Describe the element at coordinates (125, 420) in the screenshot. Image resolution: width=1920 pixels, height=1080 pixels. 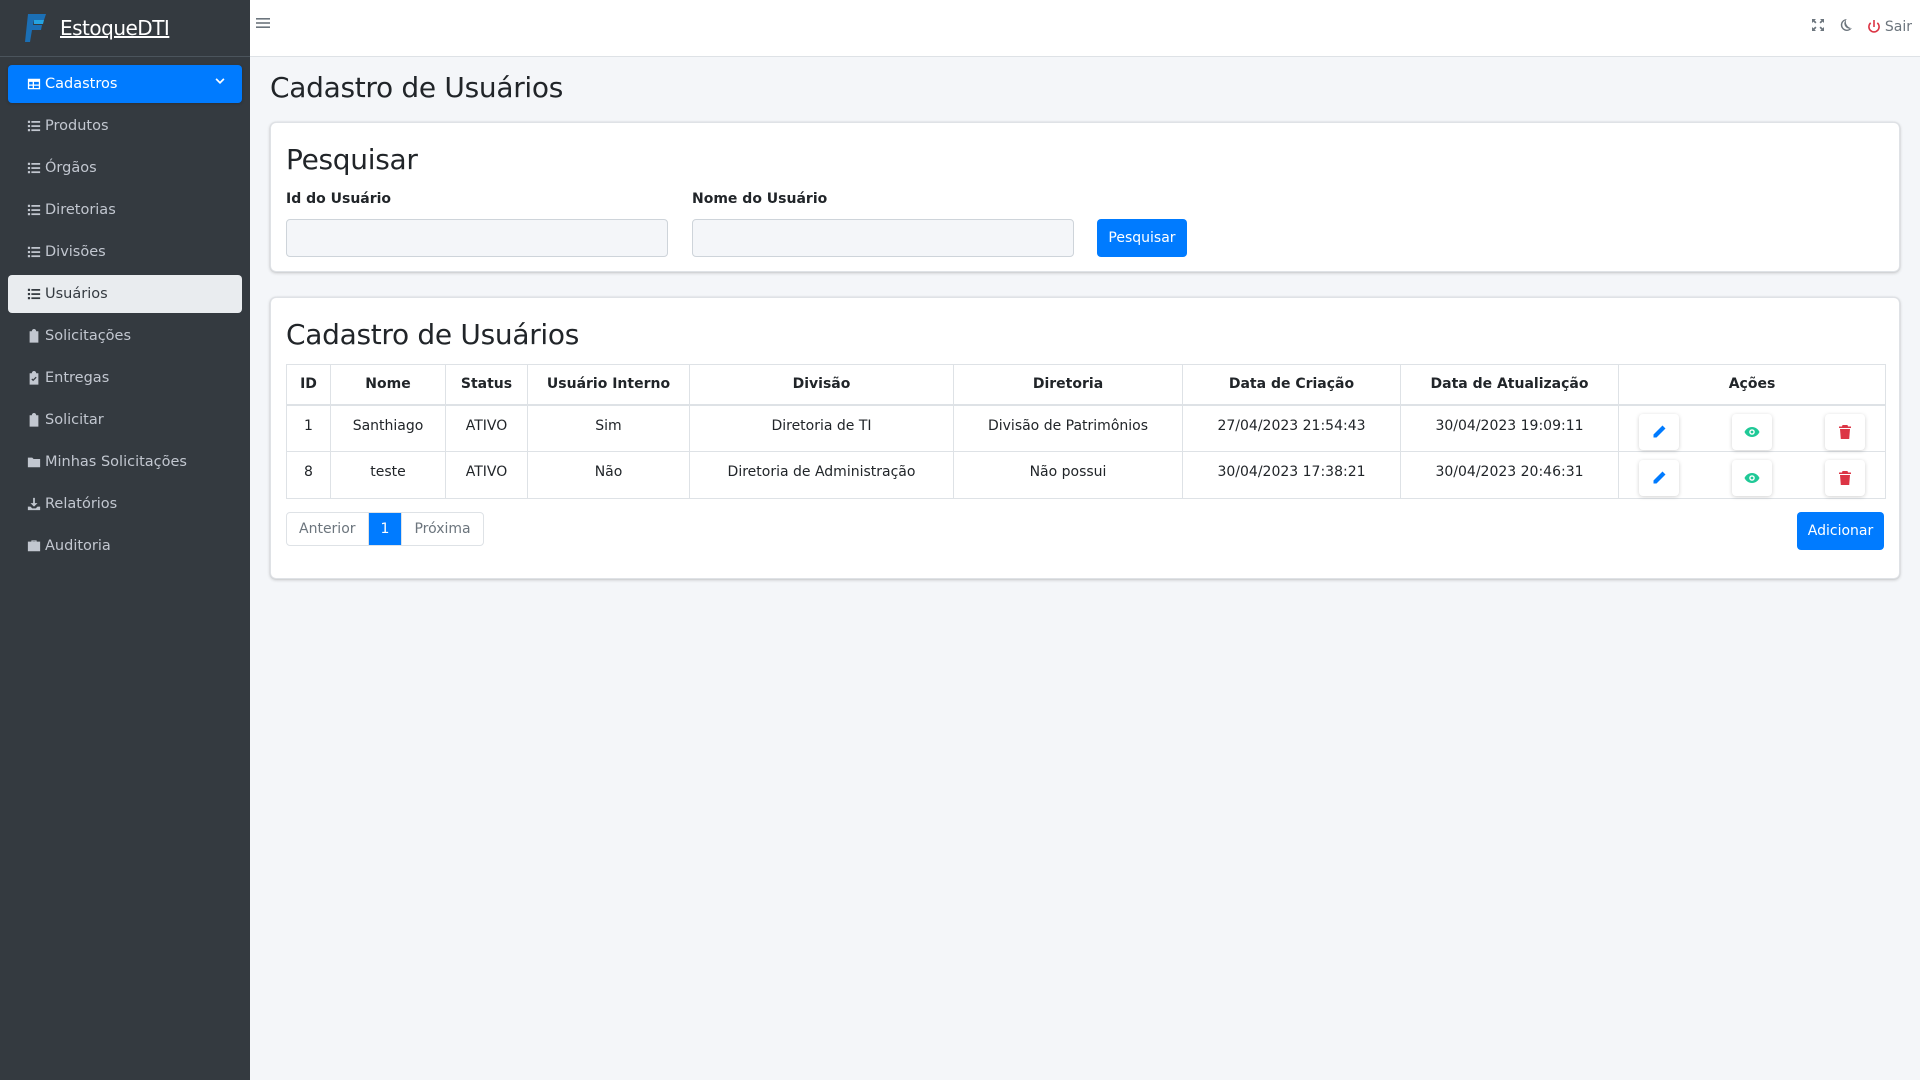
I see `sidebar-item-solicitar: Solicitar` at that location.